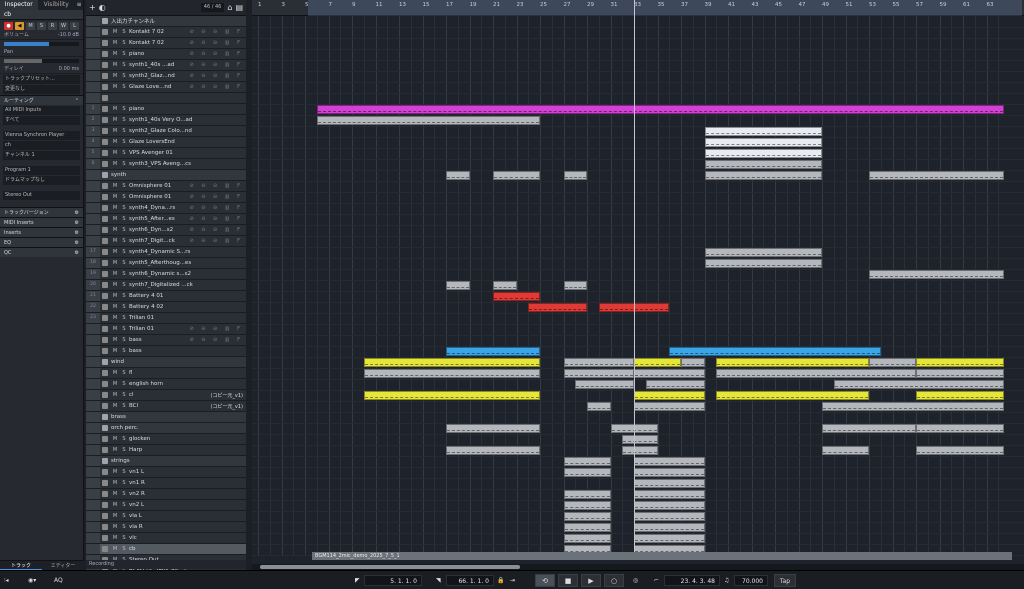 This screenshot has height=589, width=1024. What do you see at coordinates (41, 155) in the screenshot?
I see `channel-label-field: チャンネル 1` at bounding box center [41, 155].